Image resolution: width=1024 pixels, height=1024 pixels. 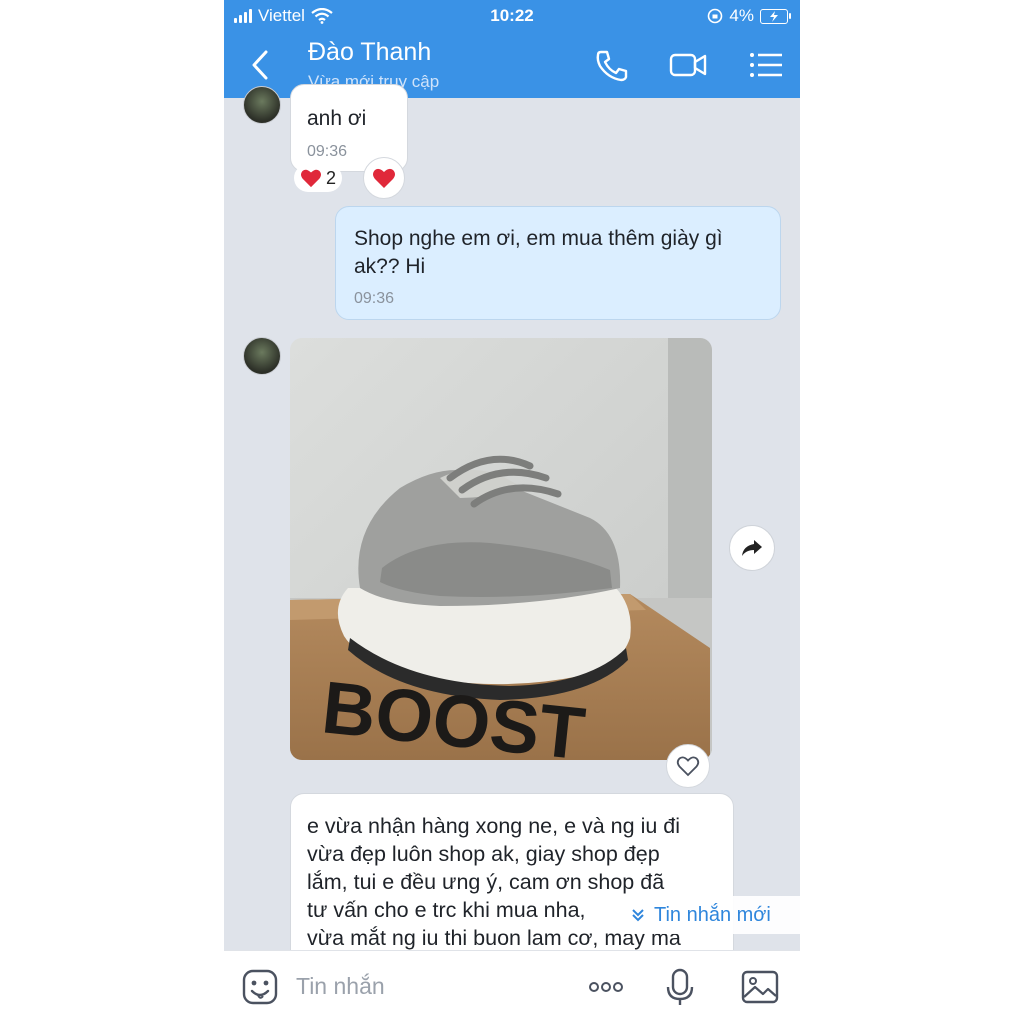 What do you see at coordinates (741, 15) in the screenshot?
I see `battery-percent: 4%` at bounding box center [741, 15].